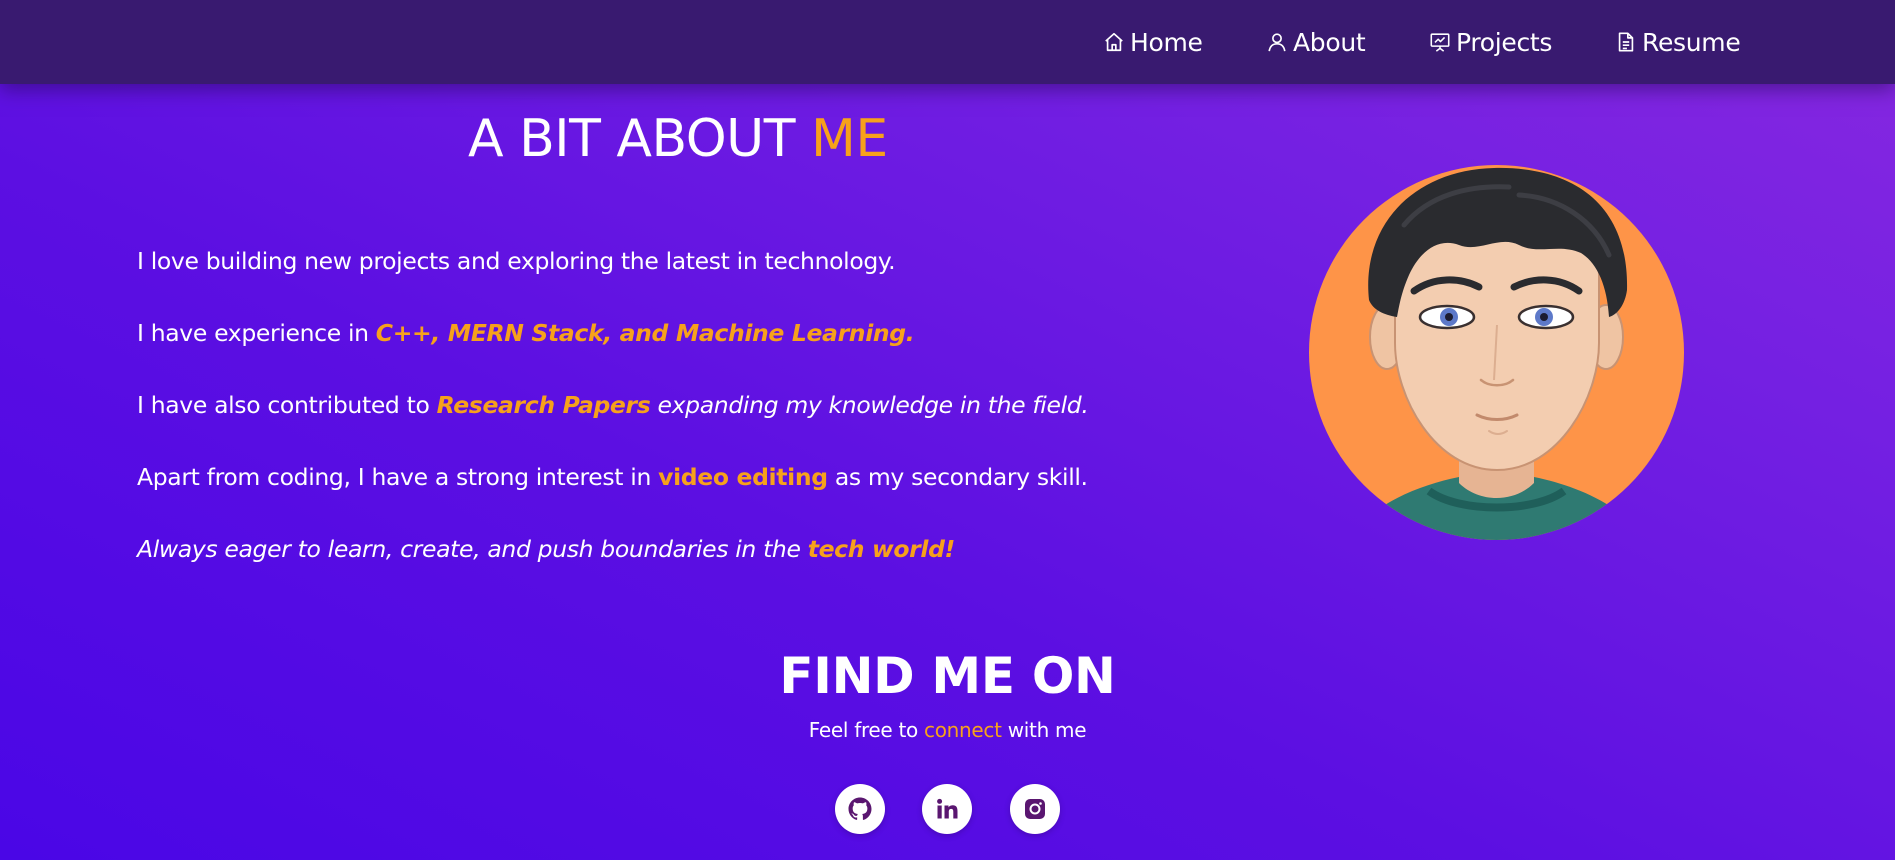 The width and height of the screenshot is (1895, 860). What do you see at coordinates (1329, 42) in the screenshot?
I see `nav-item-label: About` at bounding box center [1329, 42].